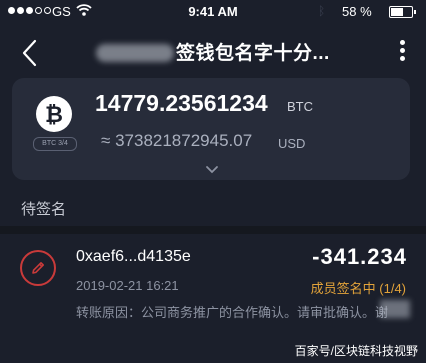 The height and width of the screenshot is (363, 426). I want to click on balance-unit: BTC, so click(300, 106).